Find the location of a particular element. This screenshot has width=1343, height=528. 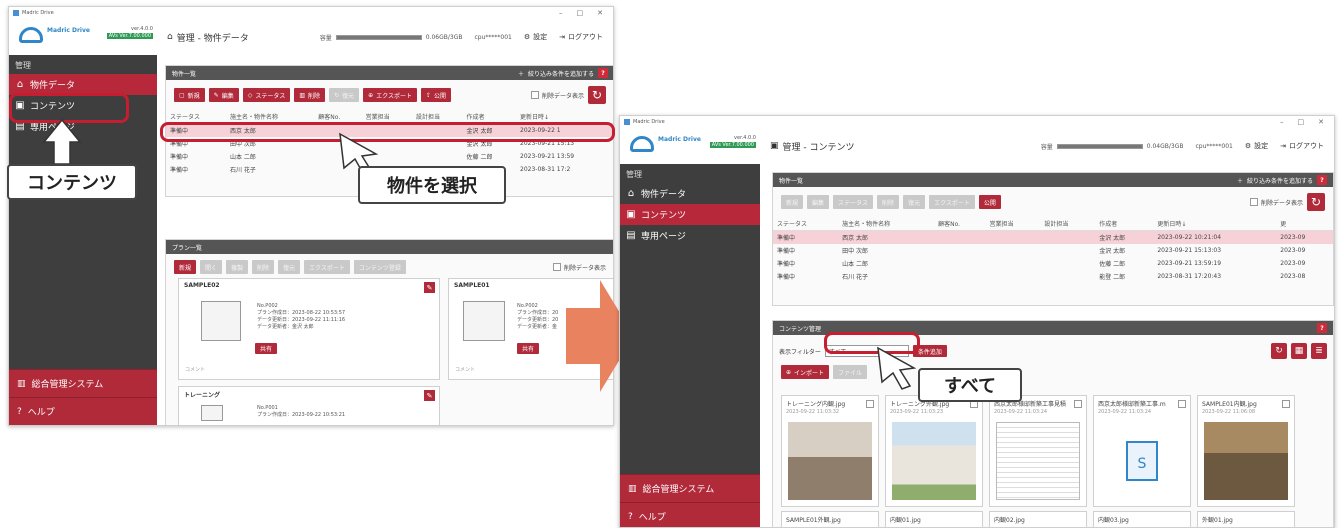

button-label: 条件追加 is located at coordinates (929, 352).